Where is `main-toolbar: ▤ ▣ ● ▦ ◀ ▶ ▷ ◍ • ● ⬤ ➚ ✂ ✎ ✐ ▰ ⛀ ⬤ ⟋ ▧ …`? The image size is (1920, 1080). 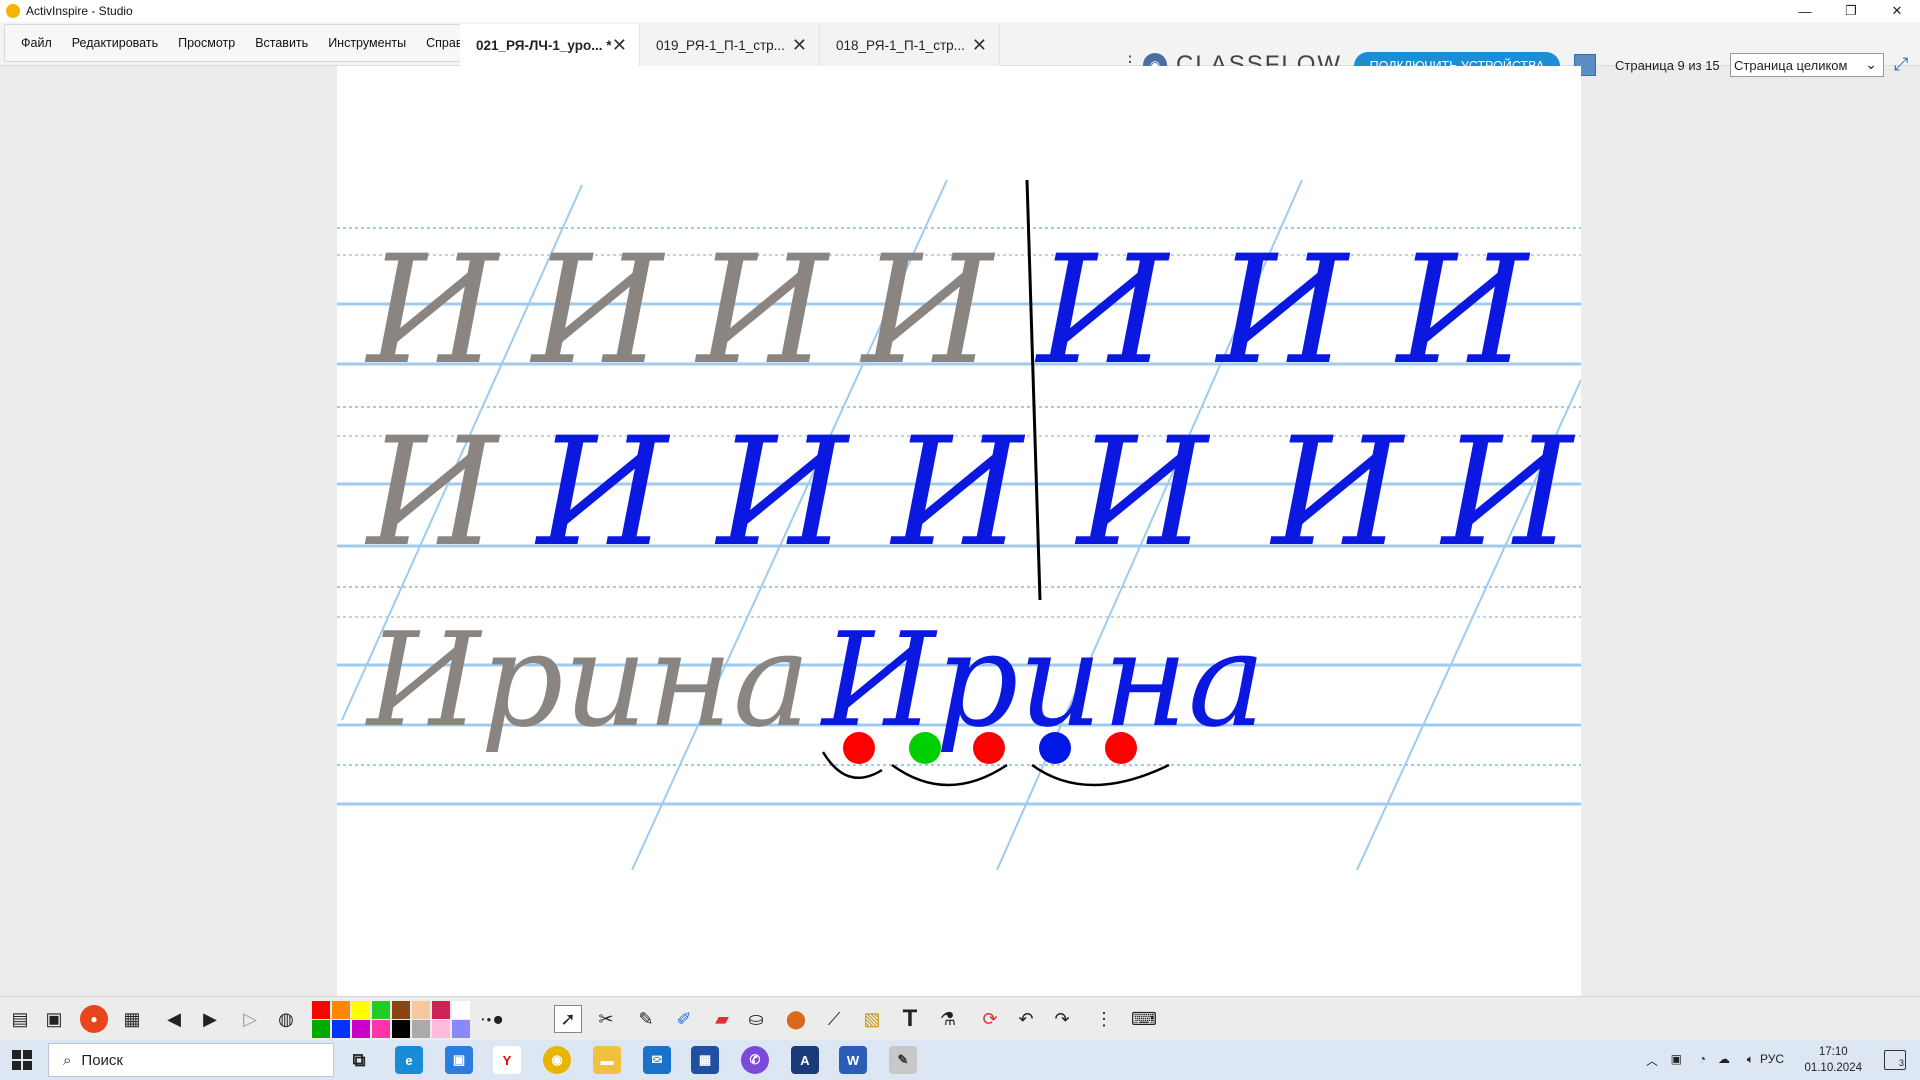
main-toolbar: ▤ ▣ ● ▦ ◀ ▶ ▷ ◍ • ● ⬤ ➚ ✂ ✎ ✐ ▰ ⛀ ⬤ ⟋ ▧ … is located at coordinates (960, 1018).